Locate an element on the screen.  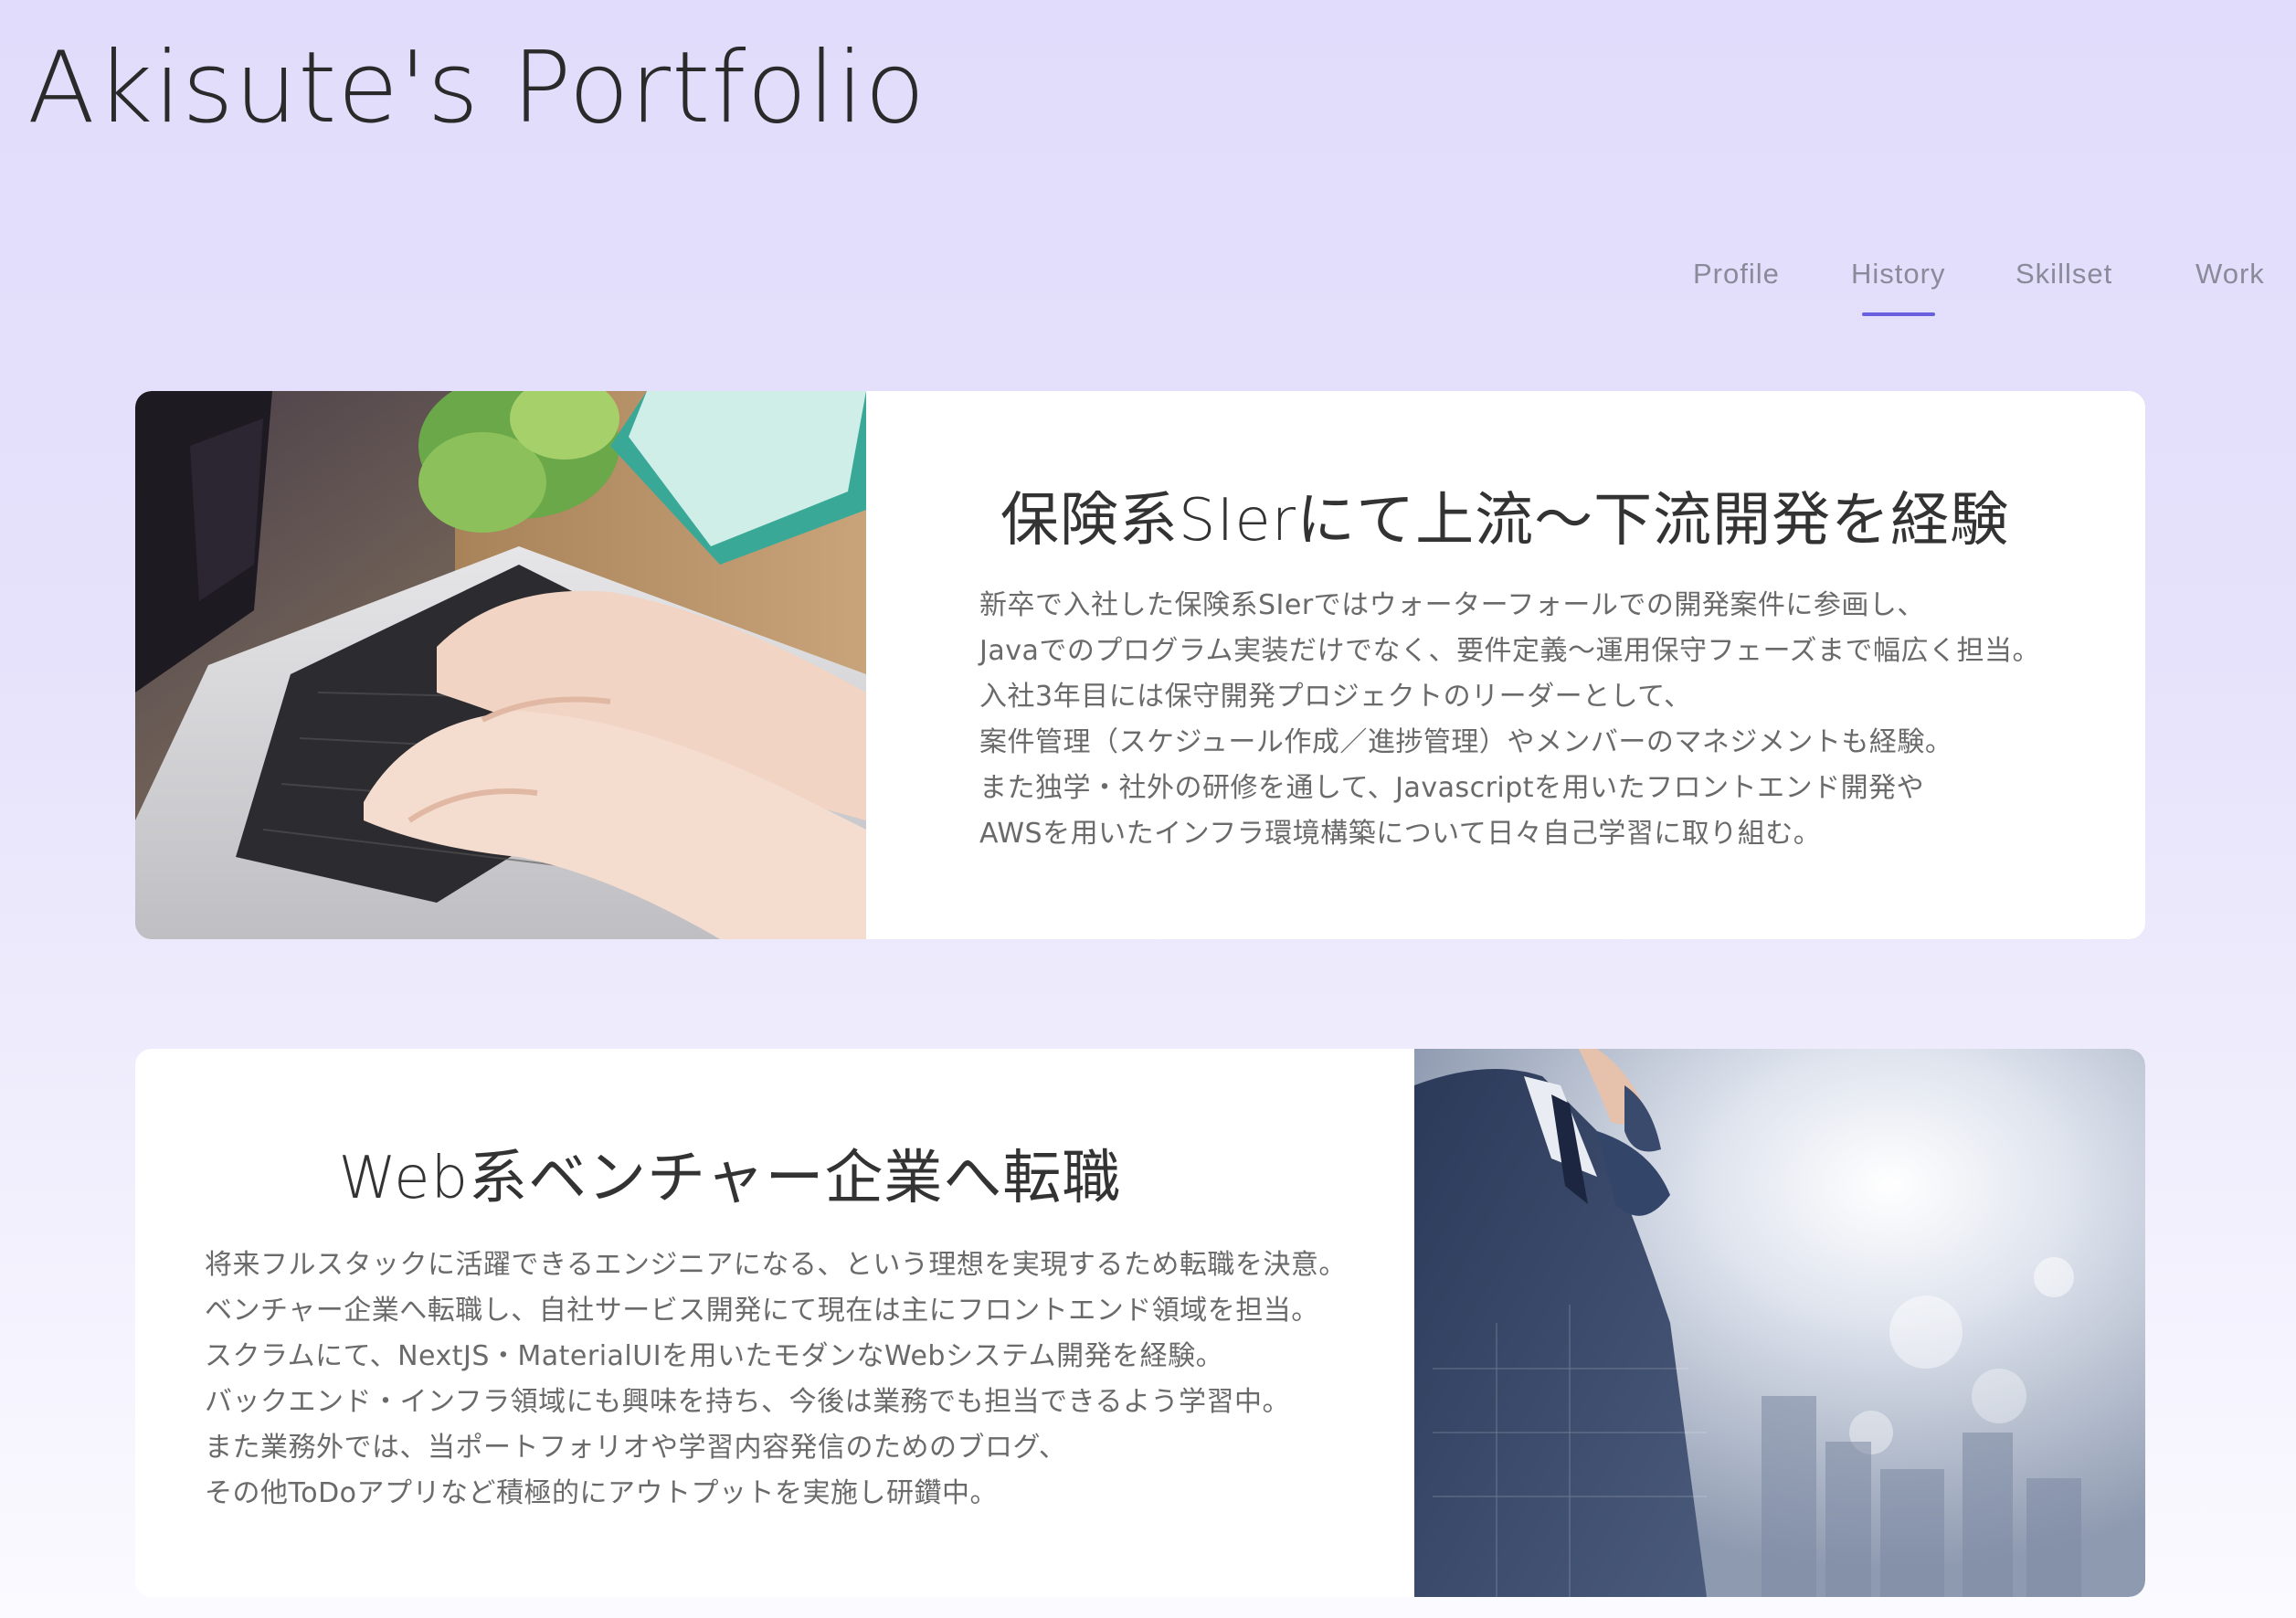
nav-item-work: Work is located at coordinates (2230, 274).